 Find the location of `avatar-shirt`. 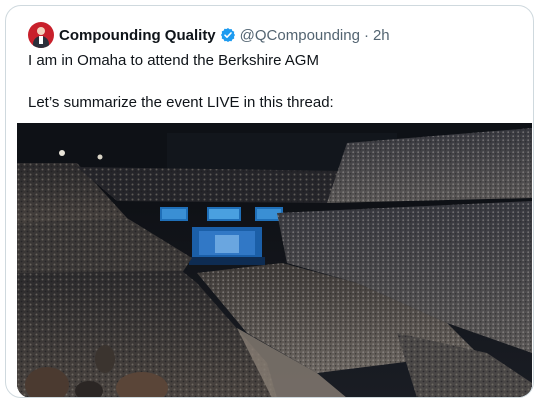

avatar-shirt is located at coordinates (41, 40).